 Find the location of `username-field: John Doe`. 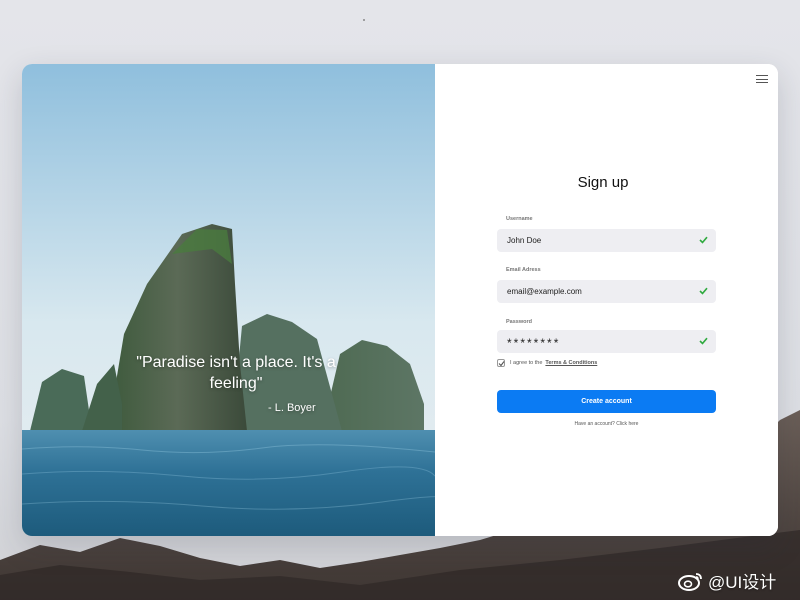

username-field: John Doe is located at coordinates (606, 240).